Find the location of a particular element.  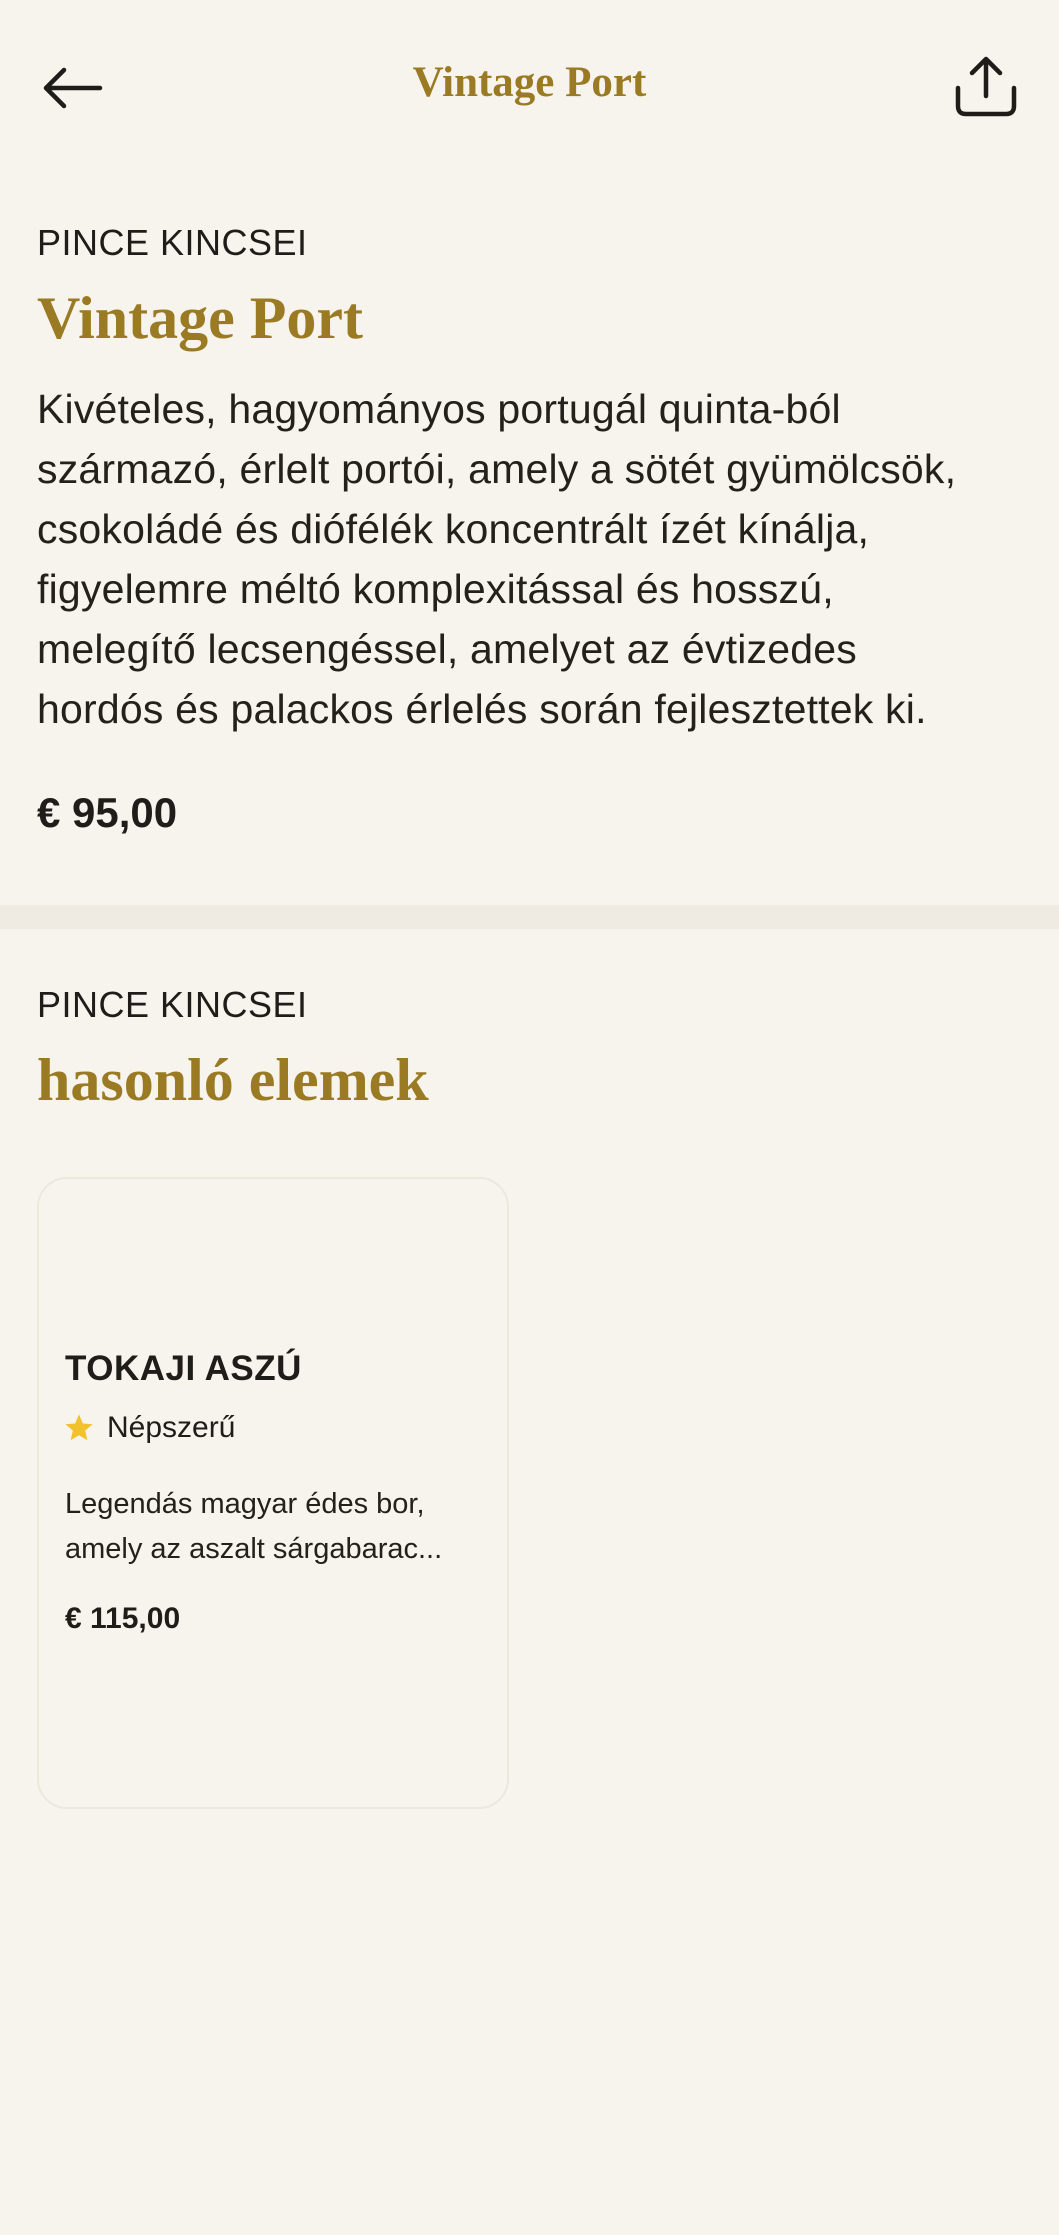

arrow-left-icon is located at coordinates (73, 88).